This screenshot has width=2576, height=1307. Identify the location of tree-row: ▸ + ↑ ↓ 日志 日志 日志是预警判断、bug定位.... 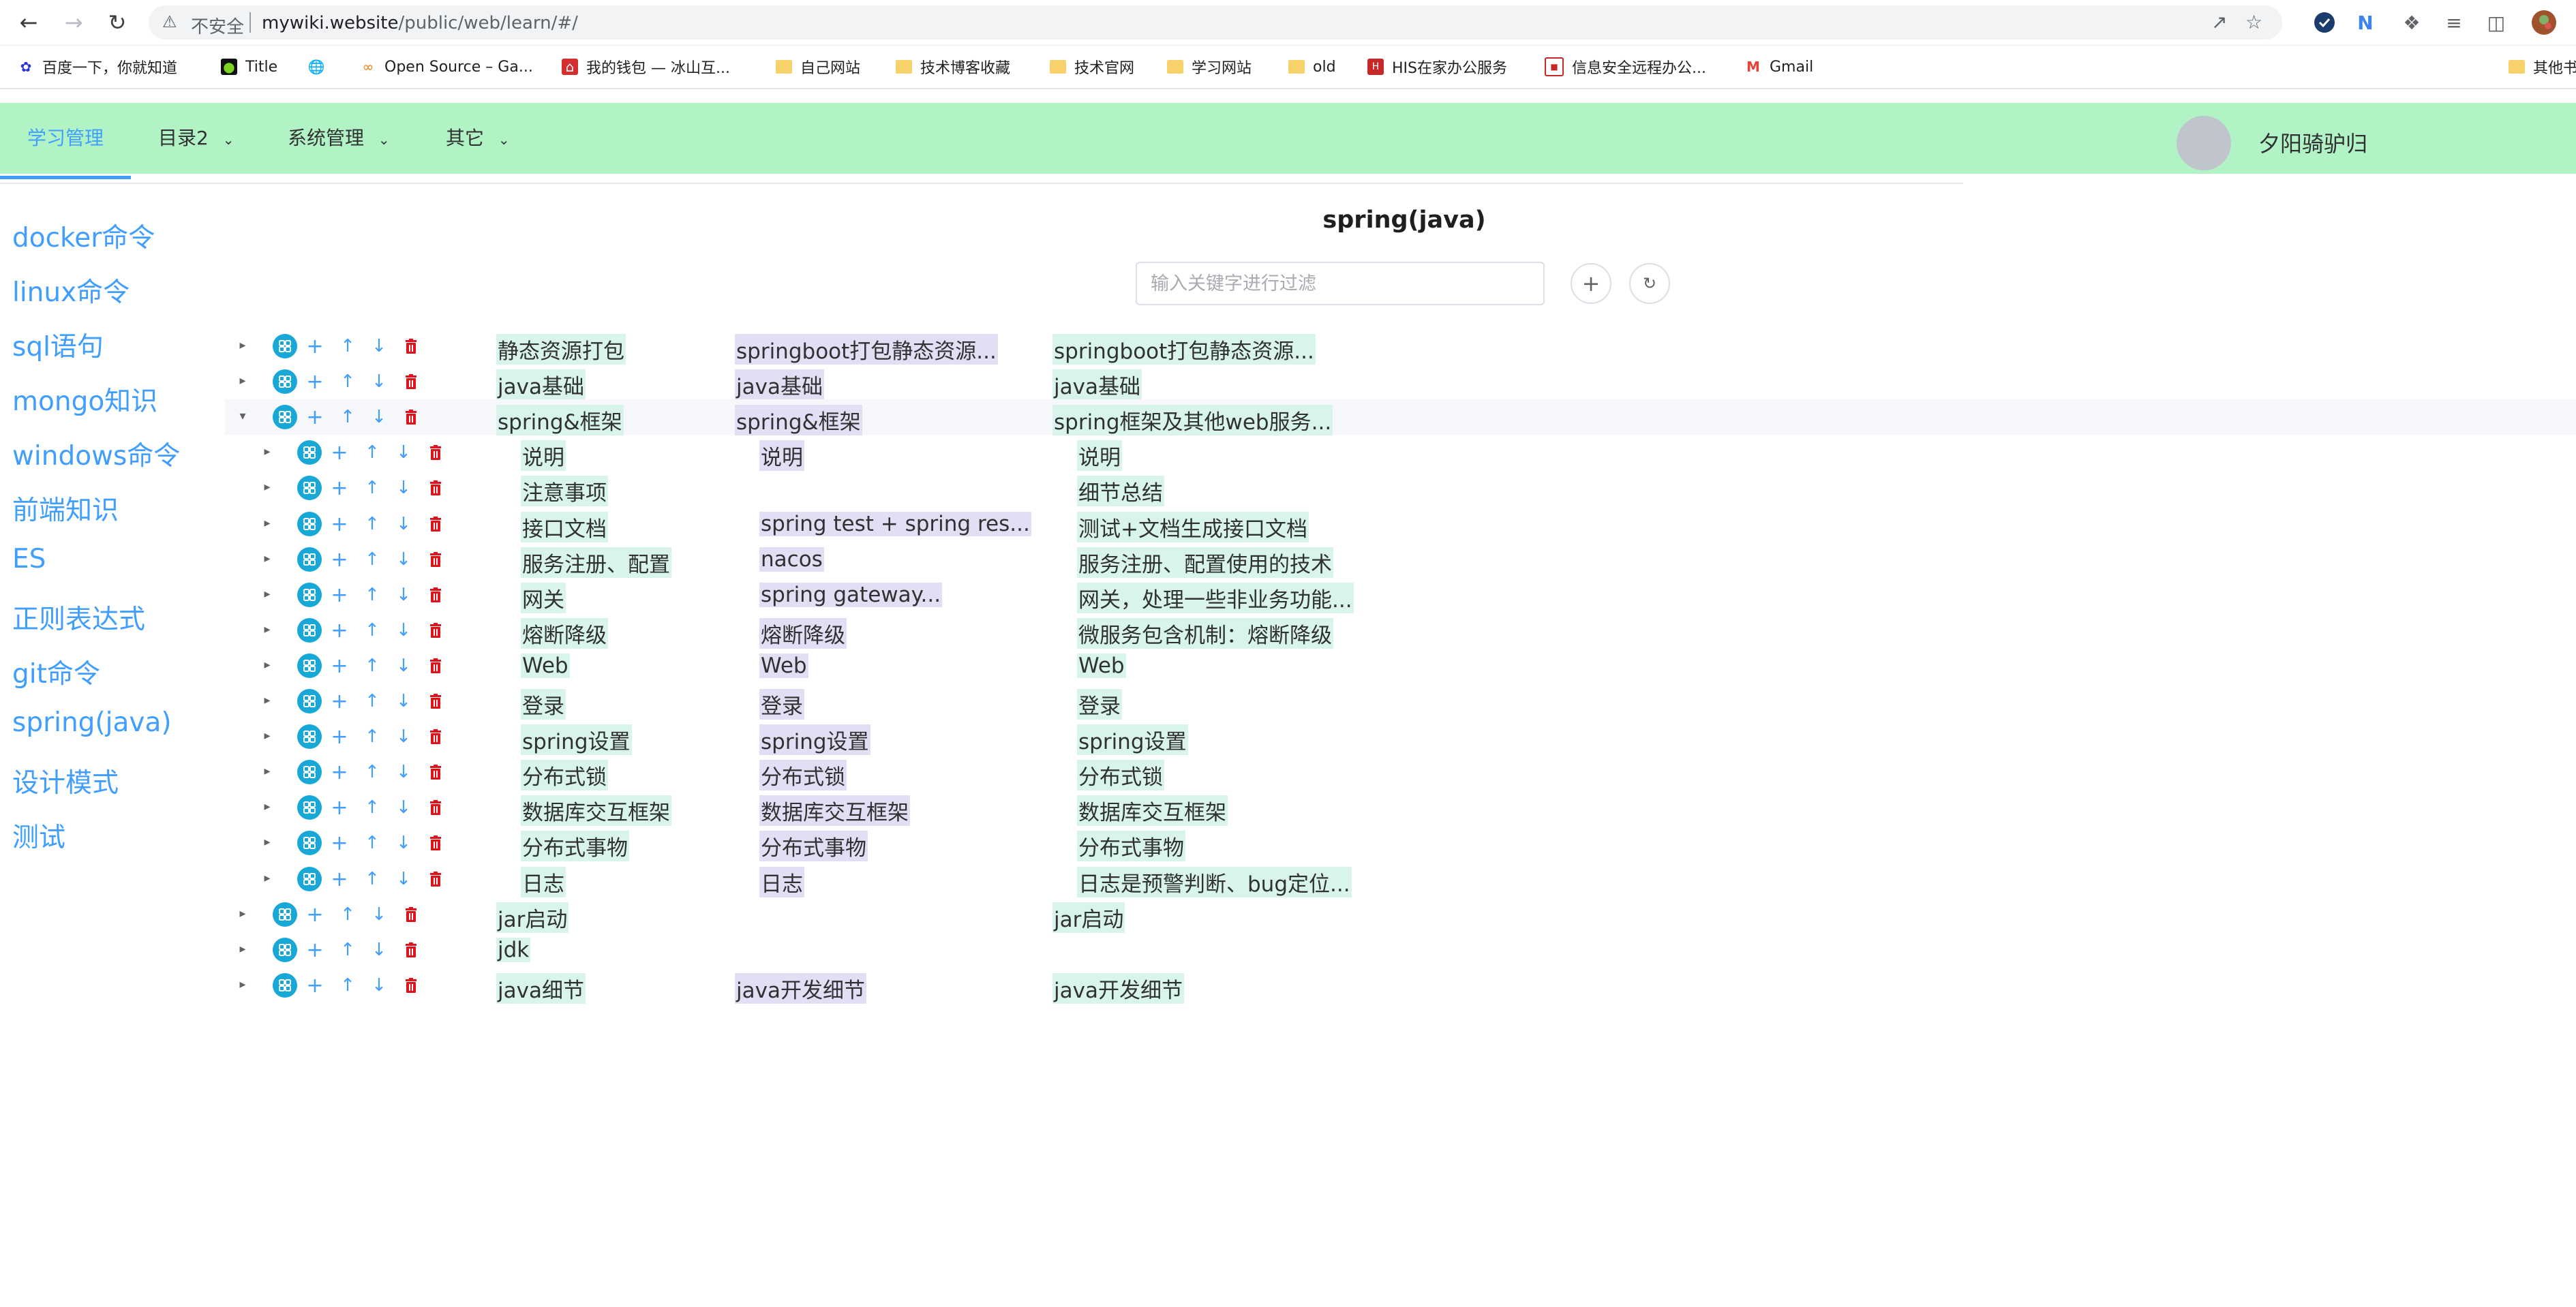
(1401, 879).